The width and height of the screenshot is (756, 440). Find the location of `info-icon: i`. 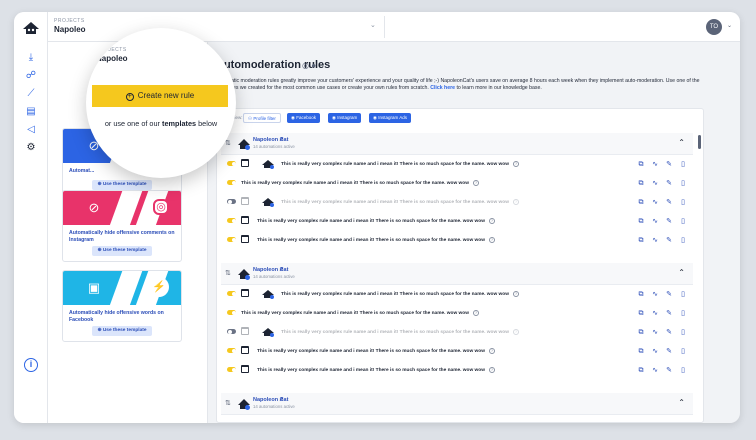

info-icon: i is located at coordinates (31, 365).